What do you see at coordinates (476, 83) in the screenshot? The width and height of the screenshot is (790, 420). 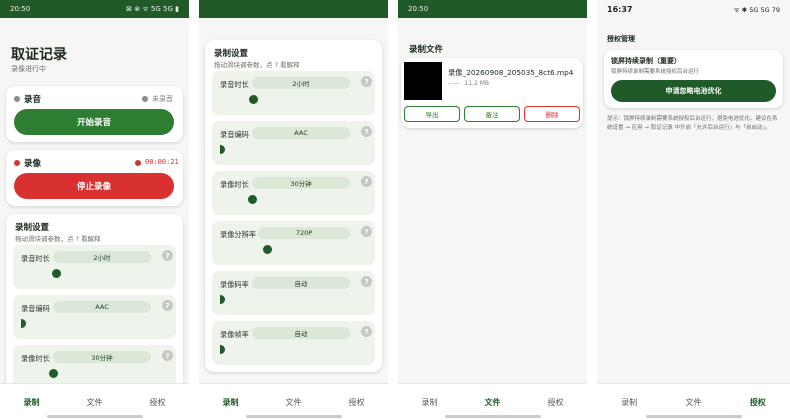 I see `file-size: 11.2 MB` at bounding box center [476, 83].